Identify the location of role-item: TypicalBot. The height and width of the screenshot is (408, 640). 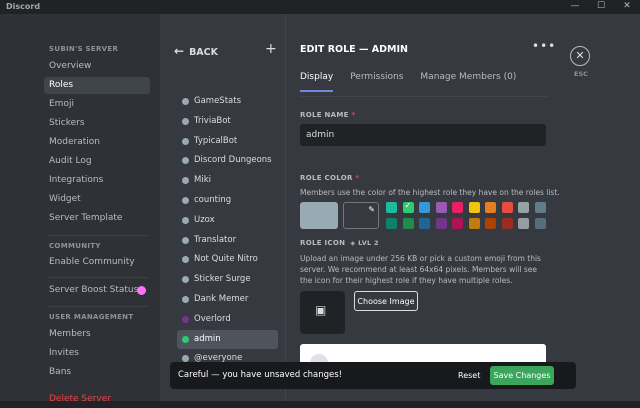
(227, 141).